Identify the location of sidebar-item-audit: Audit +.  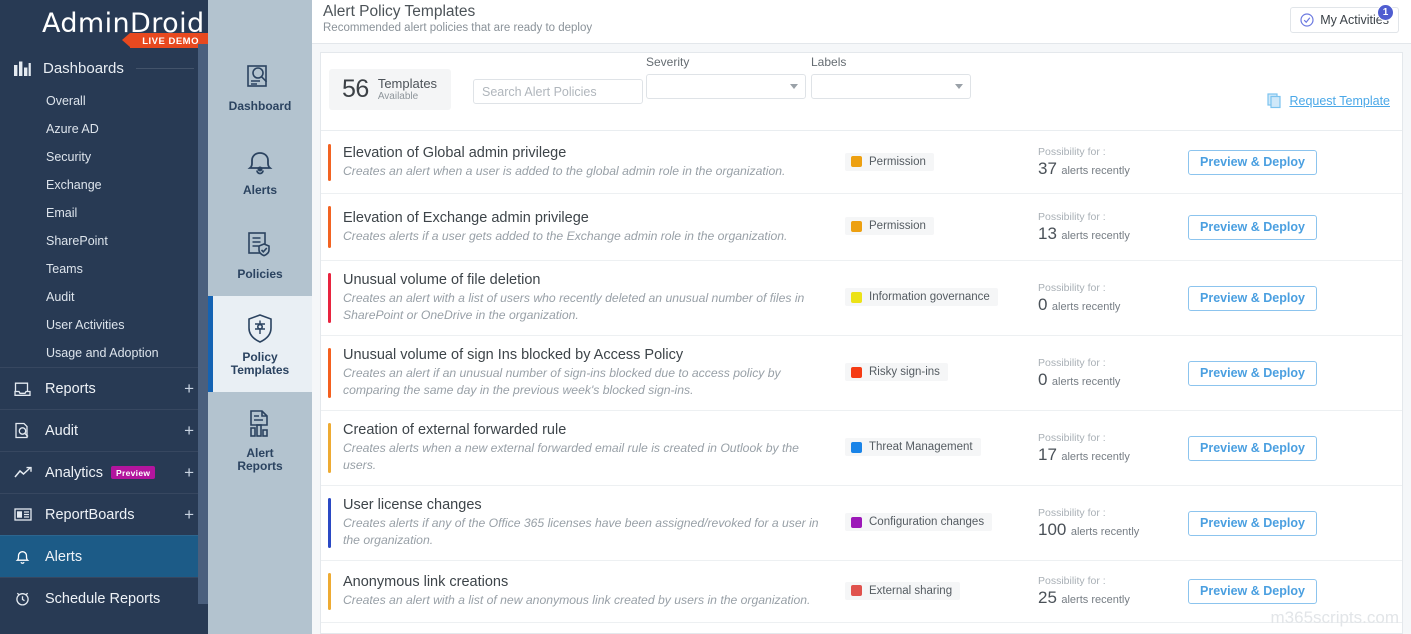
(104, 430).